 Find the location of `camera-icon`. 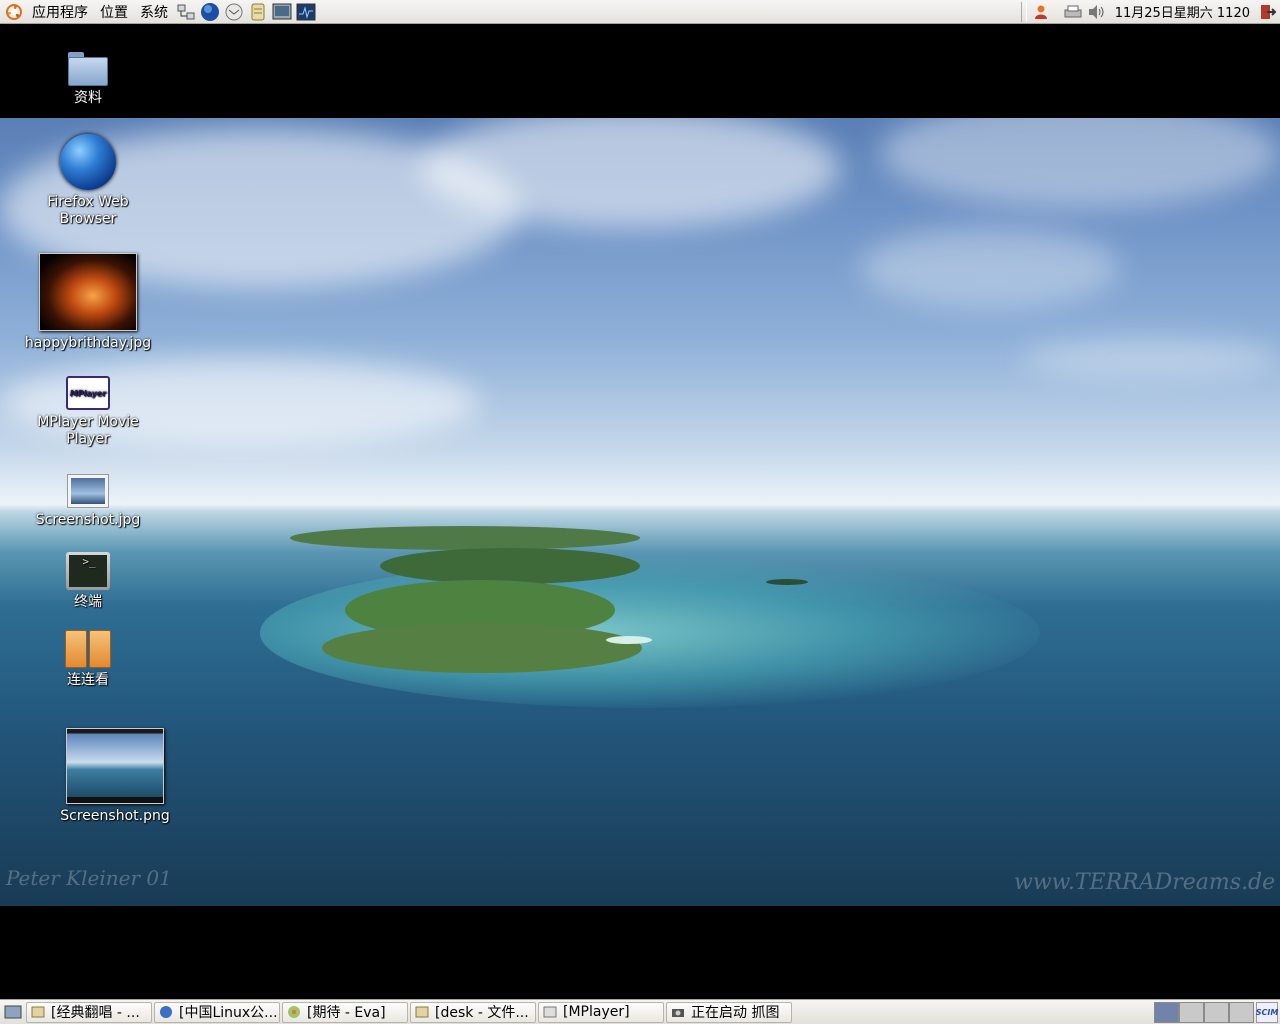

camera-icon is located at coordinates (678, 1013).